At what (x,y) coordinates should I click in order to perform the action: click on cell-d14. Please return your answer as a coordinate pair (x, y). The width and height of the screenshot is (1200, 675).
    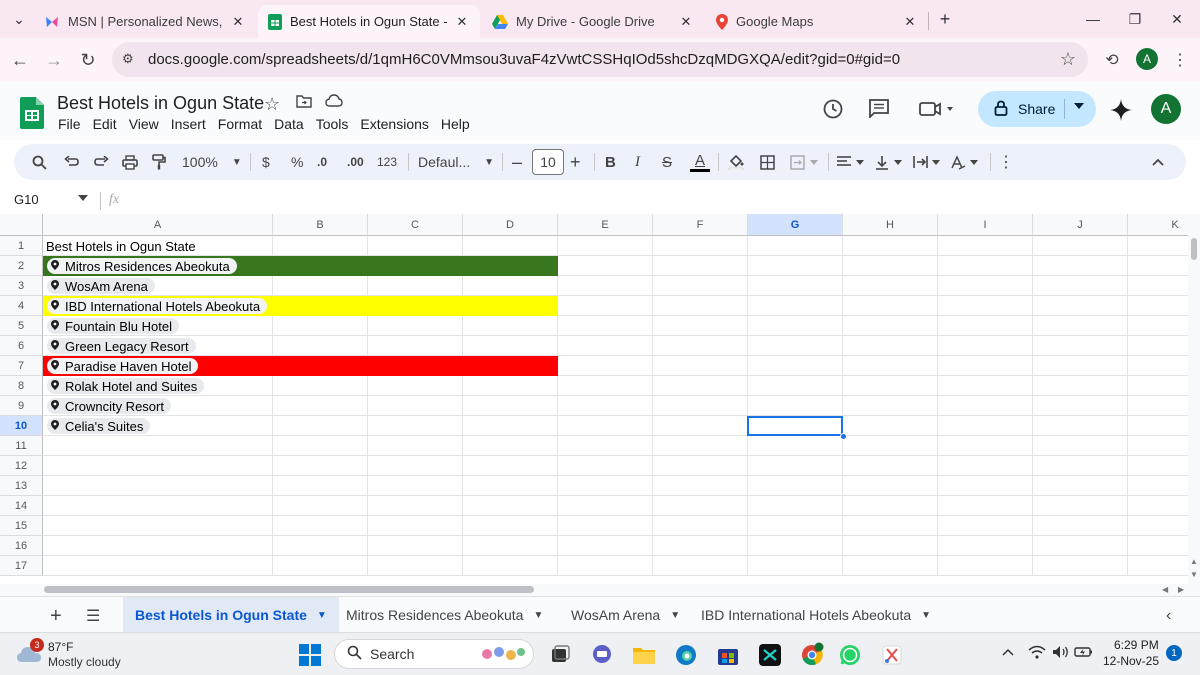
    Looking at the image, I should click on (510, 506).